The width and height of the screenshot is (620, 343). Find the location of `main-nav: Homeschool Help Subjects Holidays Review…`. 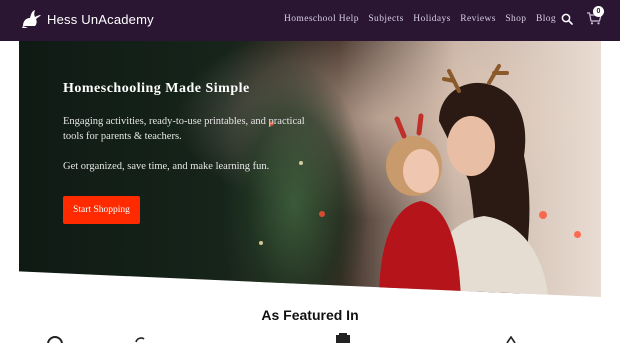

main-nav: Homeschool Help Subjects Holidays Review… is located at coordinates (425, 19).